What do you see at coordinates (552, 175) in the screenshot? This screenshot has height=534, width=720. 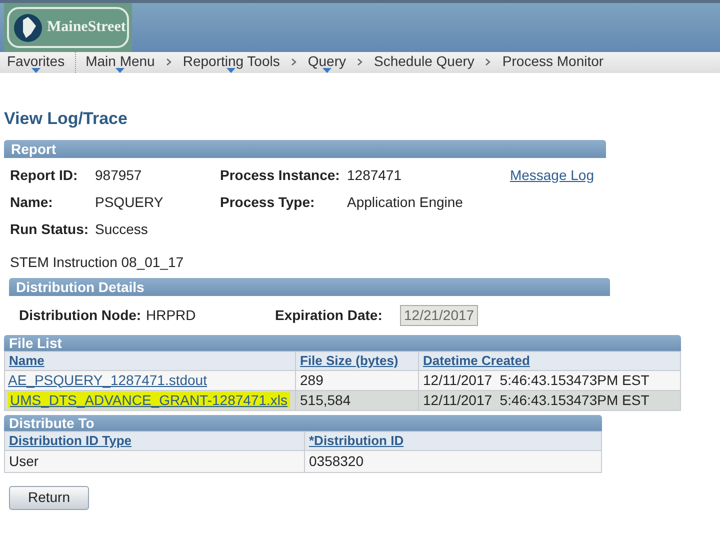 I see `message-log-link: Message Log` at bounding box center [552, 175].